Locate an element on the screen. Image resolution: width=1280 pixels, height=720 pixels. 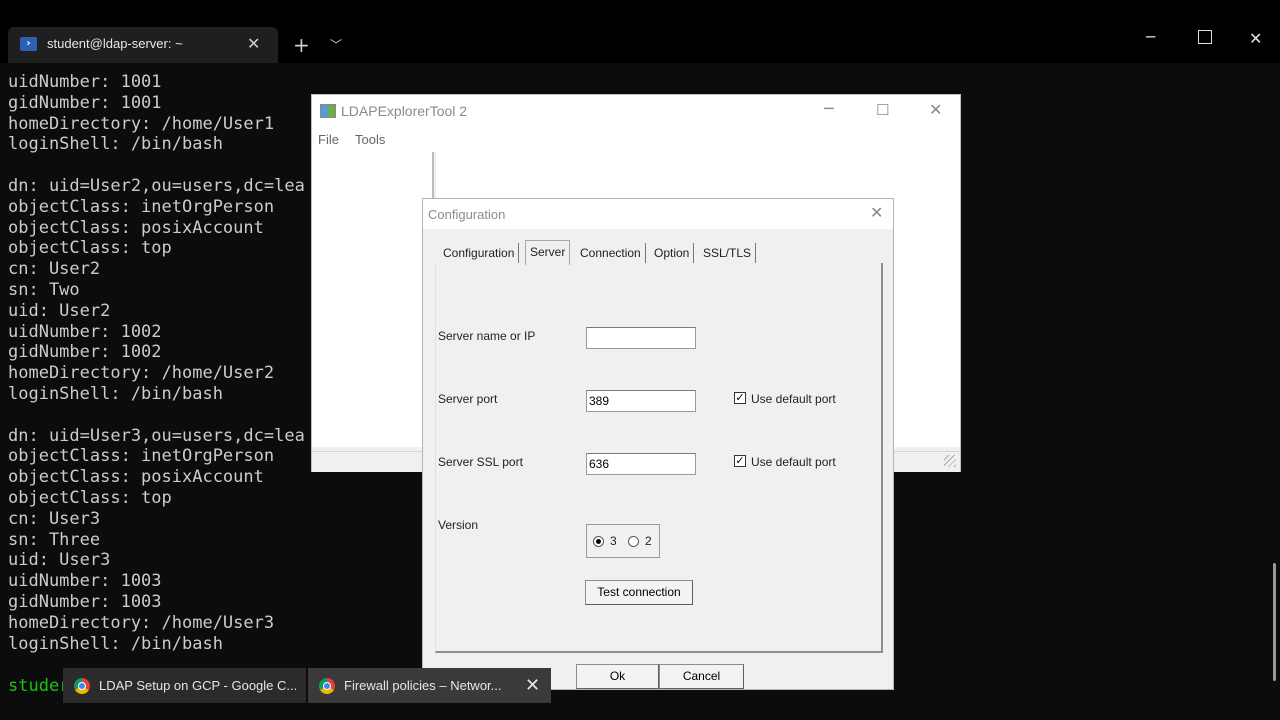
terminal-prompt: studer is located at coordinates (39, 686).